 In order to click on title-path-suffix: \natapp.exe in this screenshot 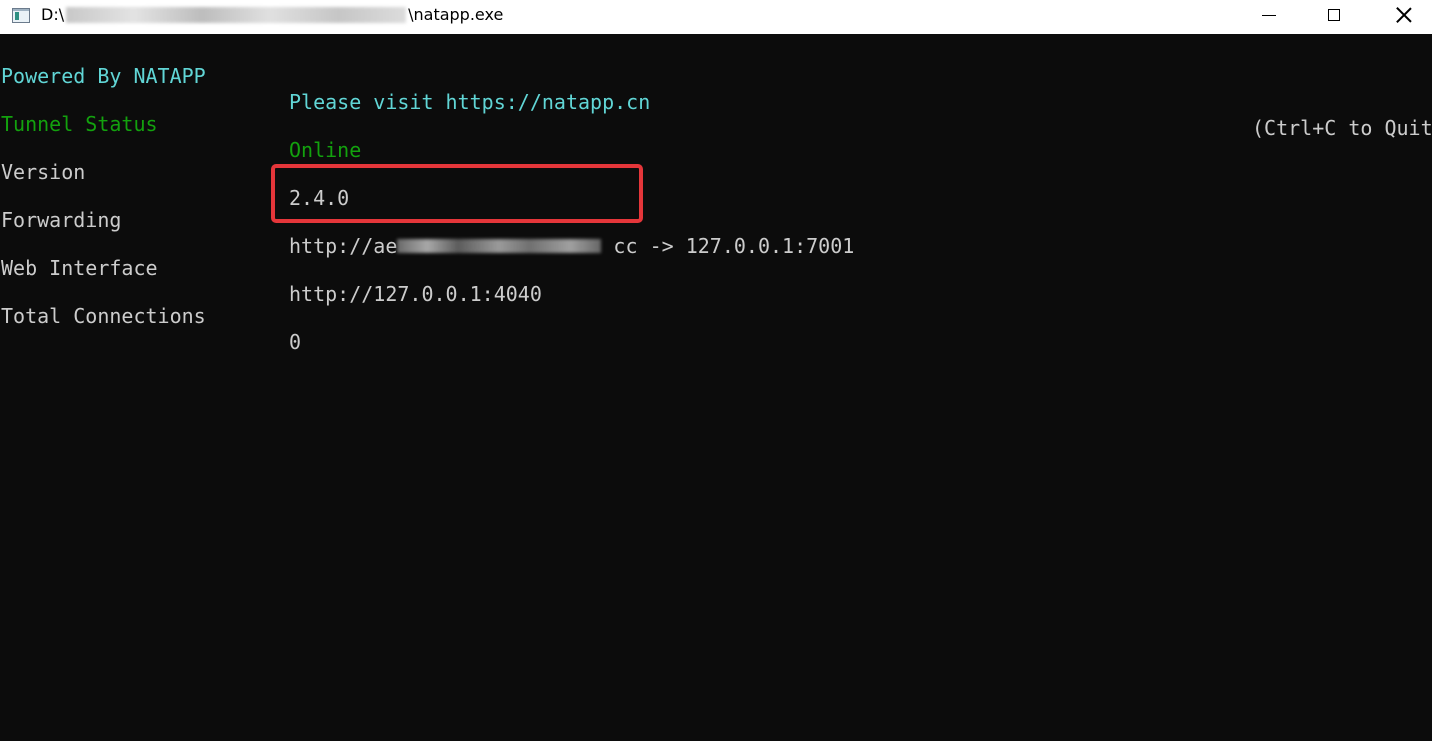, I will do `click(456, 14)`.